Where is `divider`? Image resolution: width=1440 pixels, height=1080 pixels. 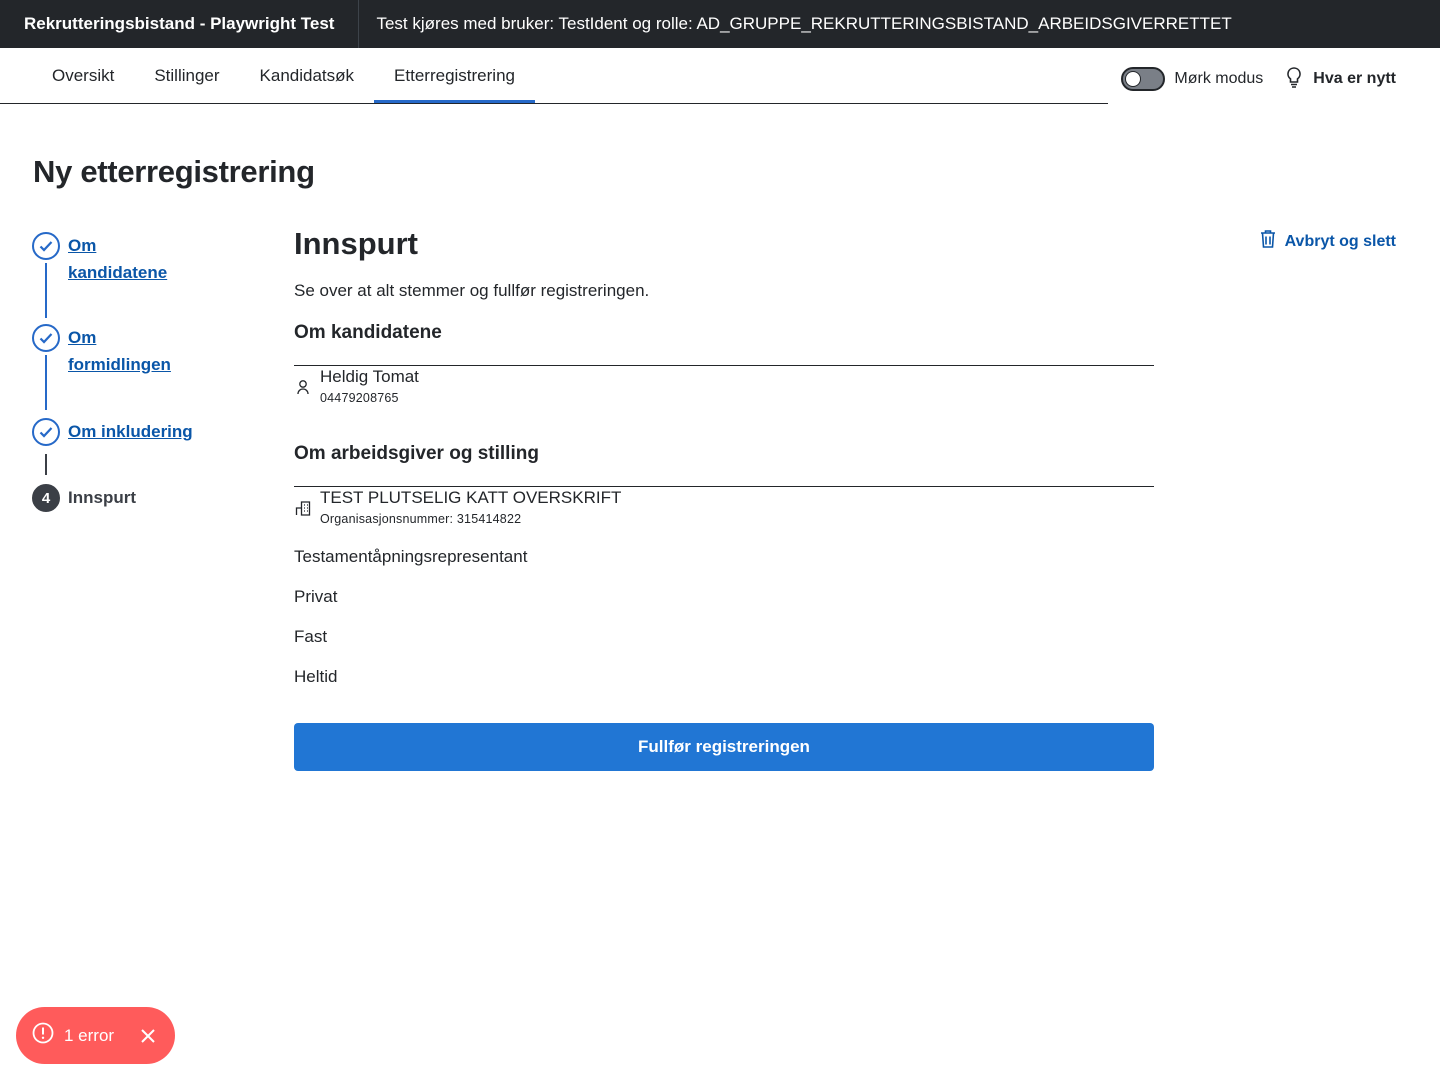
divider is located at coordinates (724, 365).